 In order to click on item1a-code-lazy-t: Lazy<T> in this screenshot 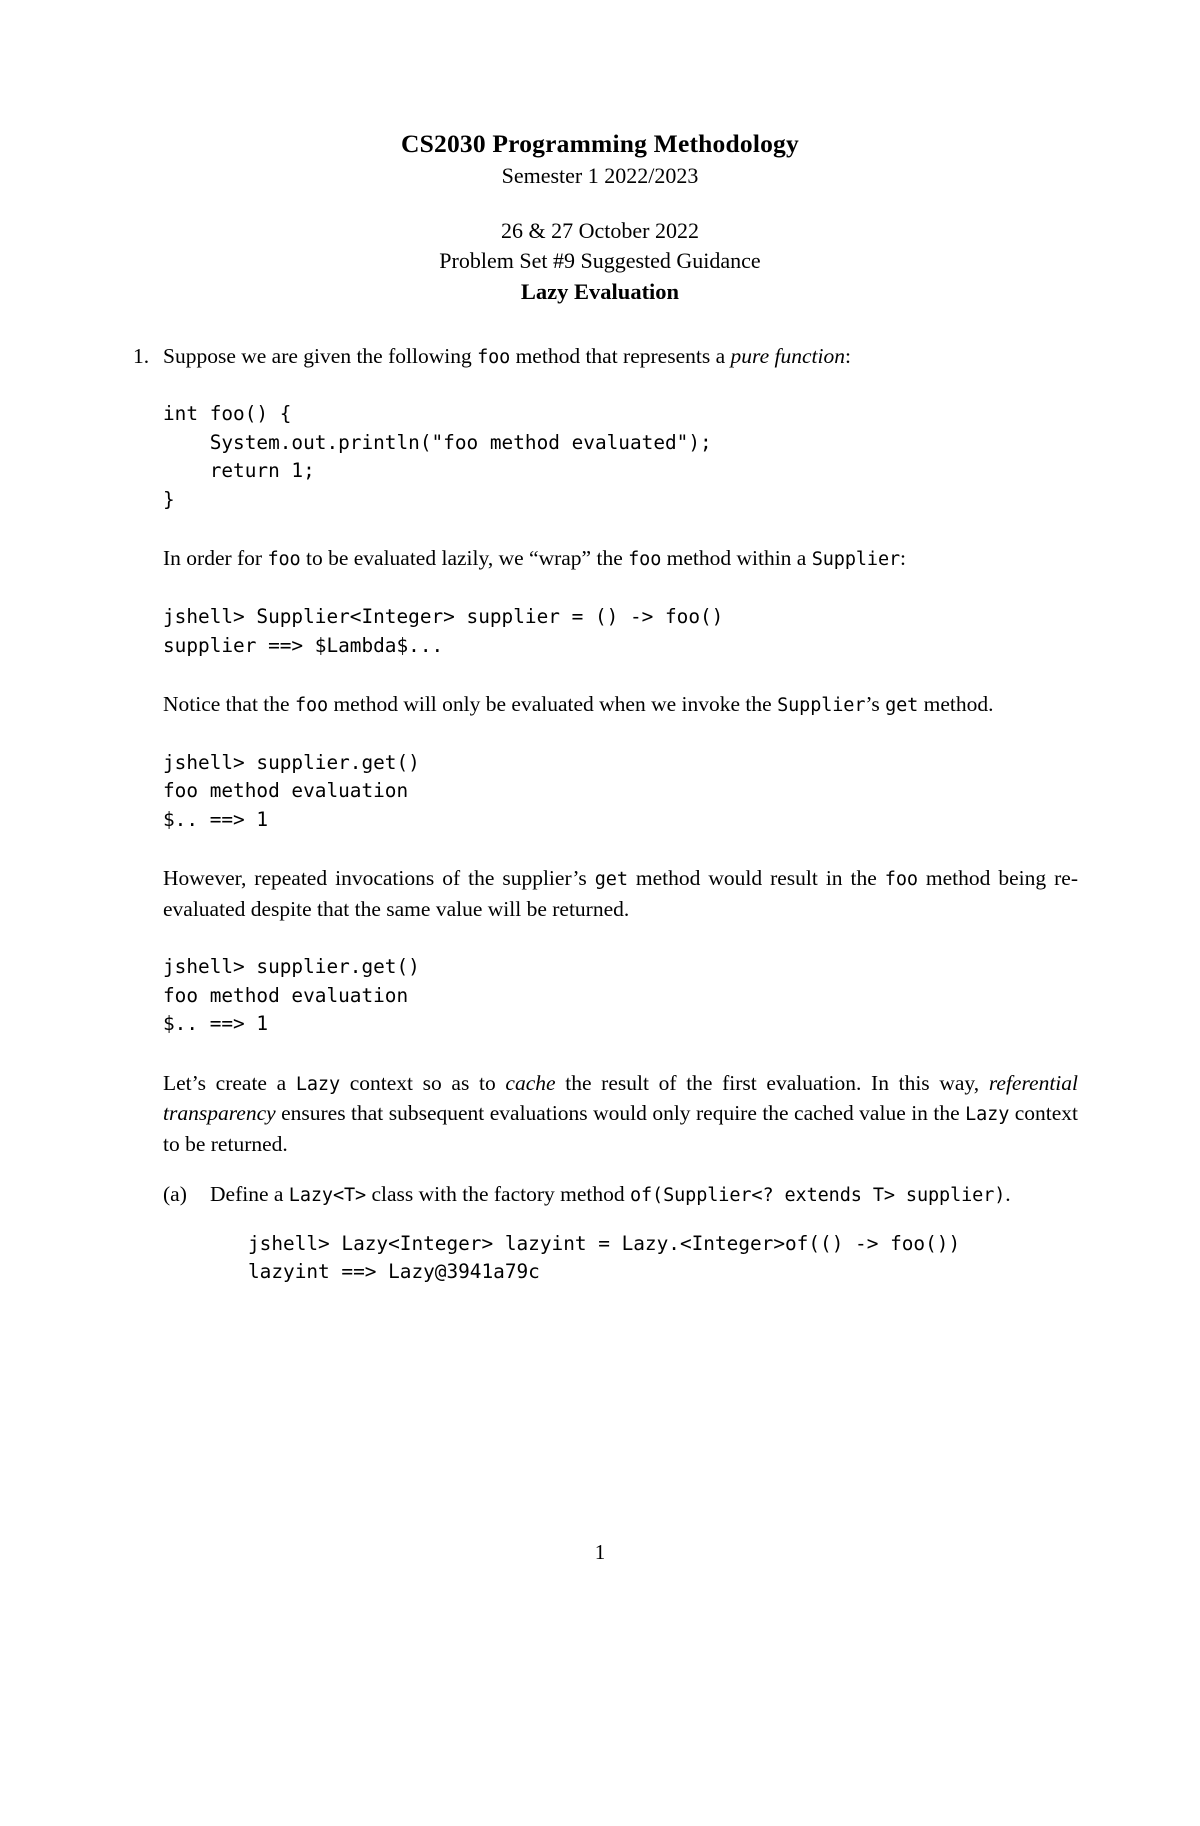, I will do `click(327, 1196)`.